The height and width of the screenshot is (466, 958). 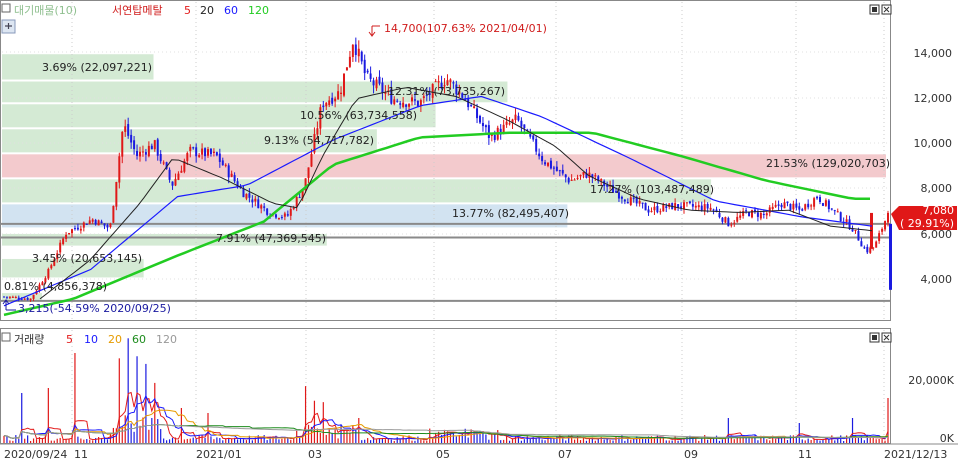 What do you see at coordinates (565, 454) in the screenshot?
I see `date-label: 07` at bounding box center [565, 454].